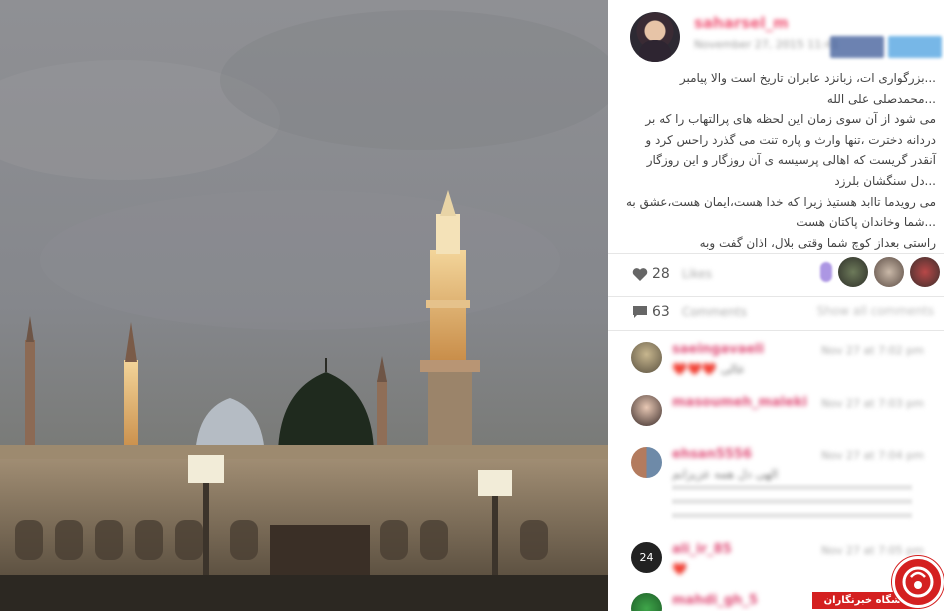 The height and width of the screenshot is (611, 944). What do you see at coordinates (766, 44) in the screenshot?
I see `post-date: November 27, 2015 11:41` at bounding box center [766, 44].